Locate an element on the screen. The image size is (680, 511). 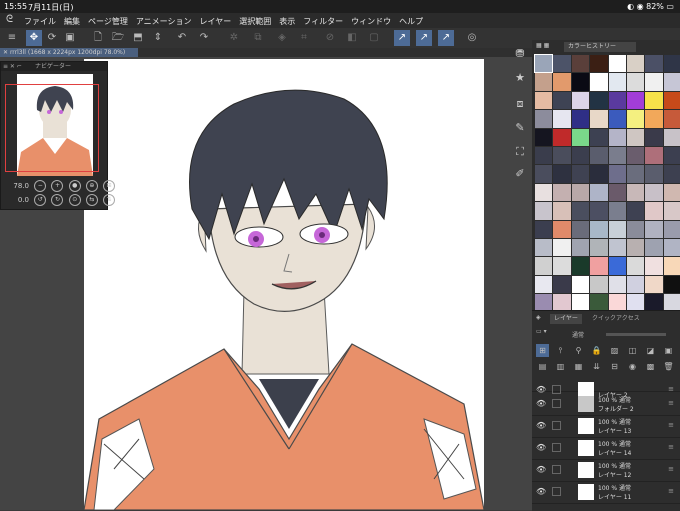
transform-icon: ⧉ is located at coordinates (258, 38).